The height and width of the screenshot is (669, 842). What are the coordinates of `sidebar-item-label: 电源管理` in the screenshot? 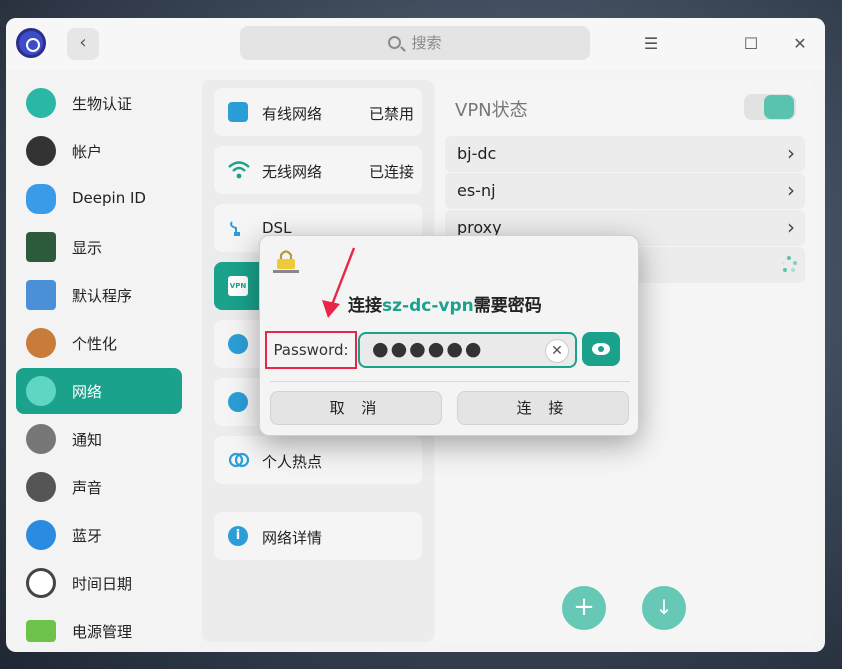 It's located at (102, 632).